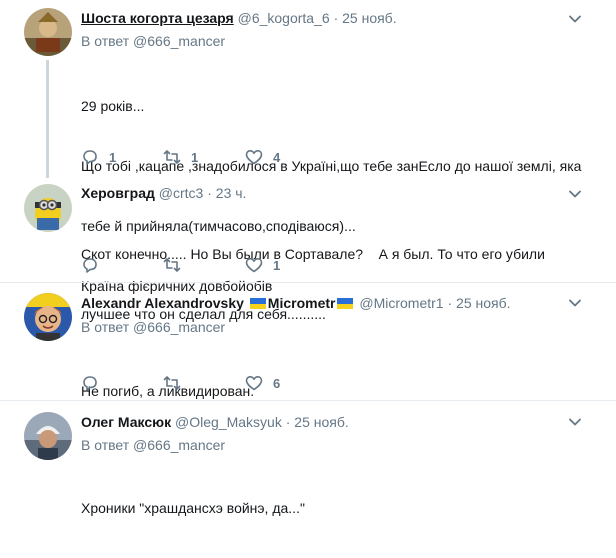 The height and width of the screenshot is (558, 616). I want to click on author-handle: @crtc3, so click(181, 193).